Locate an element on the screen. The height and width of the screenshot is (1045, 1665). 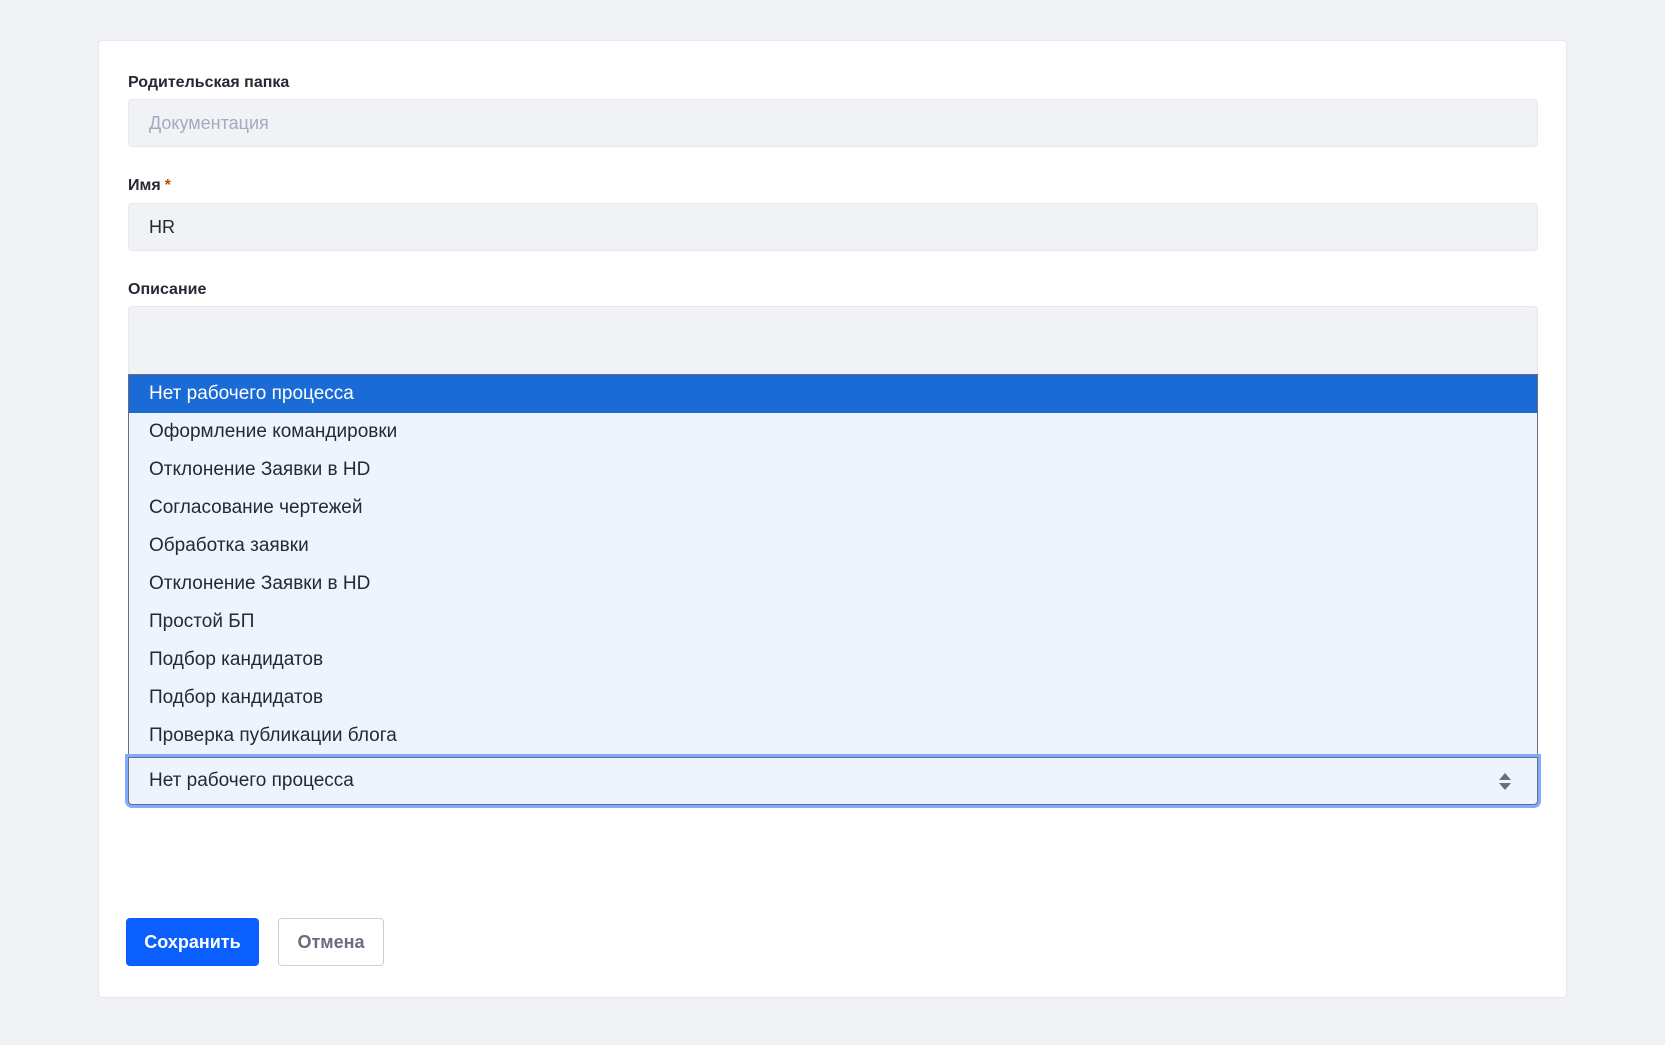
name-label-text: Имя is located at coordinates (144, 185).